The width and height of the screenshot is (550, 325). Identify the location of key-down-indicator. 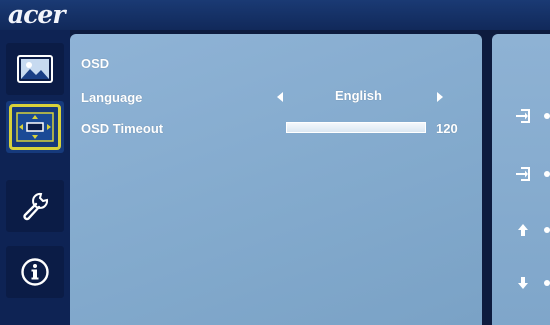
(547, 283).